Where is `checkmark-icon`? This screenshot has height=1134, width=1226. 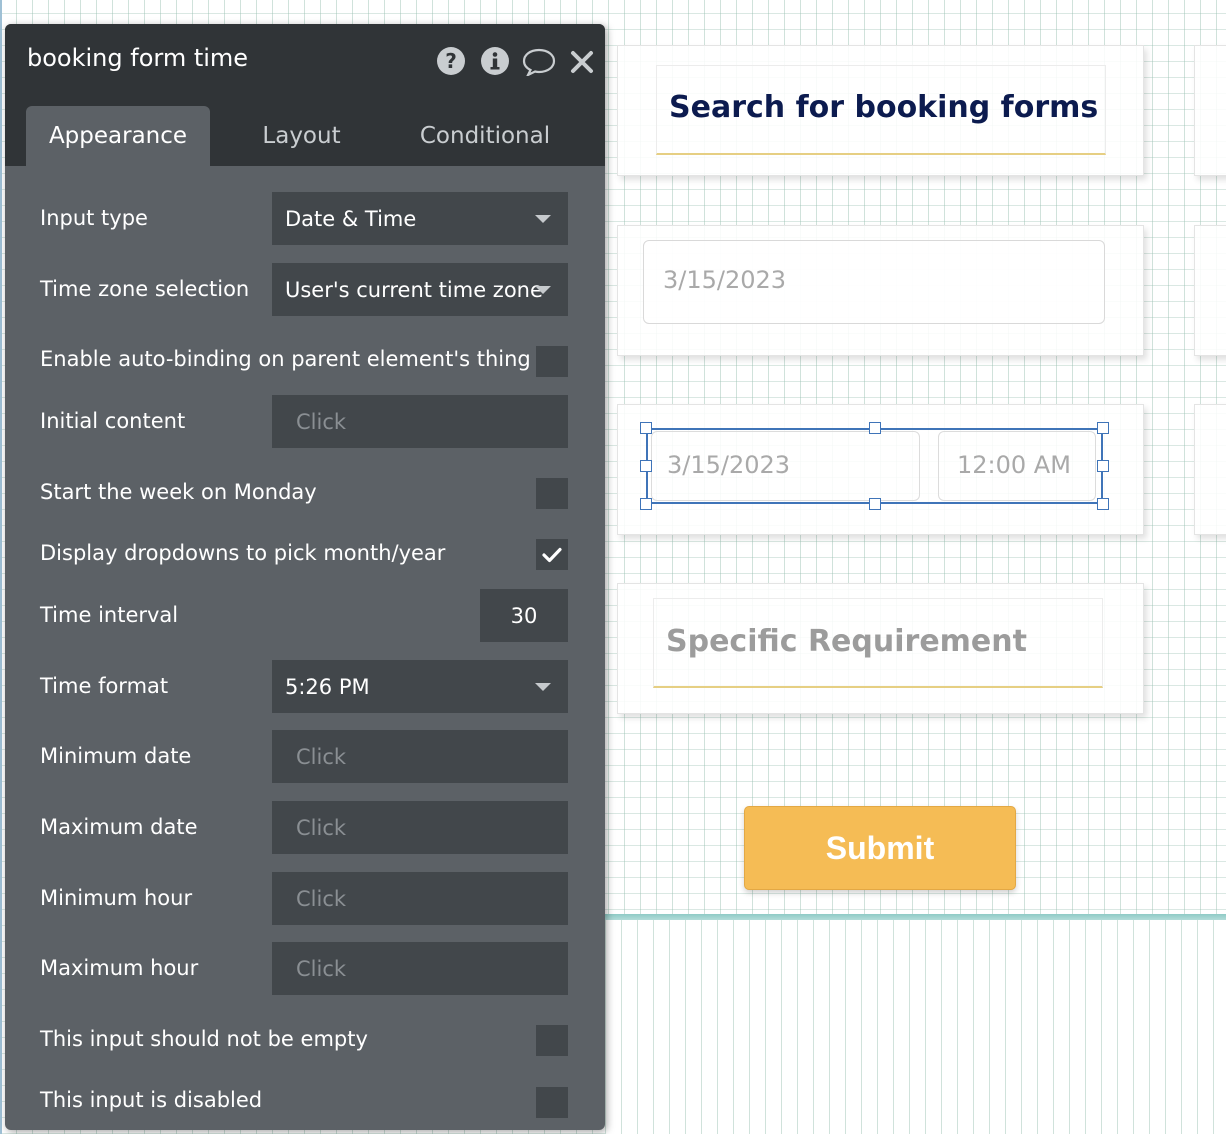
checkmark-icon is located at coordinates (552, 554).